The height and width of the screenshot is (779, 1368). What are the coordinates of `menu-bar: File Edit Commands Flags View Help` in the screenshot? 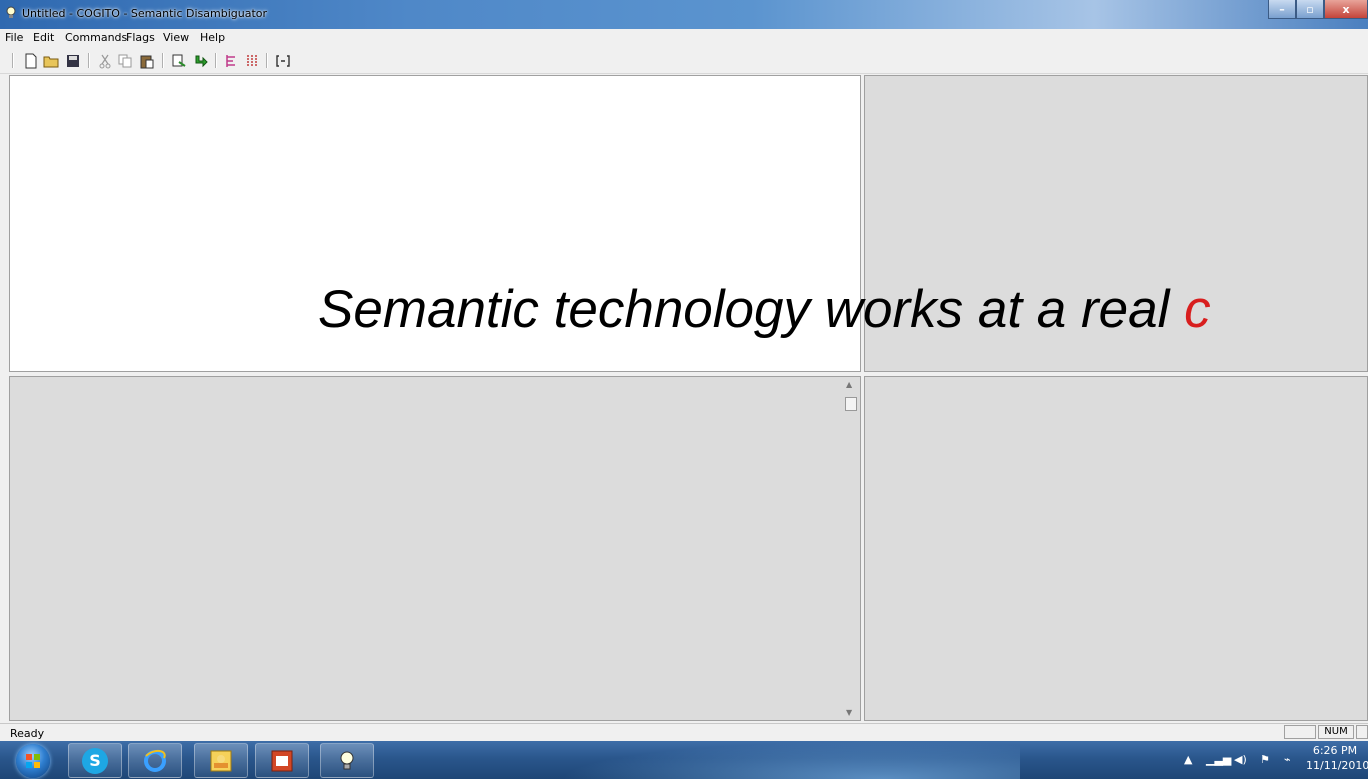 It's located at (684, 38).